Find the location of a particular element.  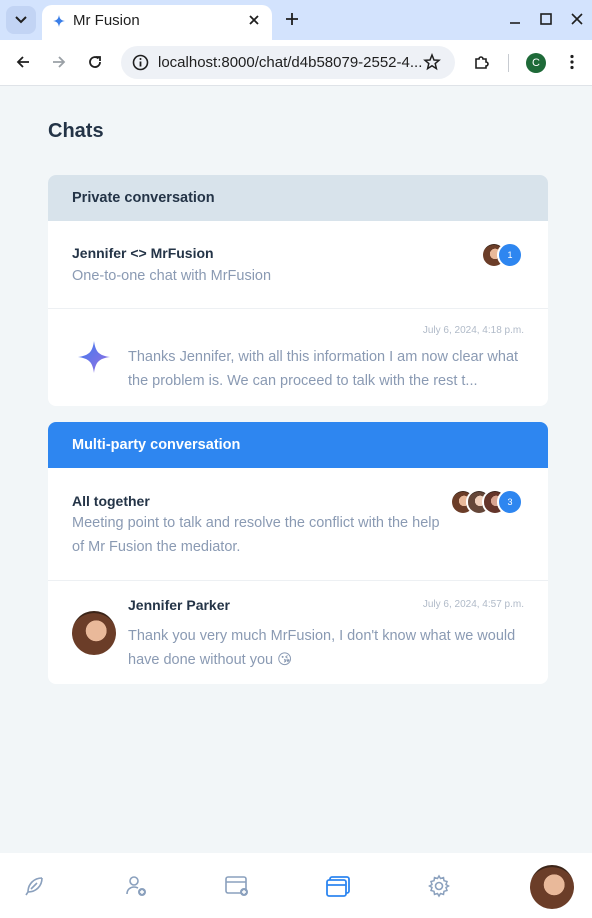

bookmark-star-icon is located at coordinates (432, 62).